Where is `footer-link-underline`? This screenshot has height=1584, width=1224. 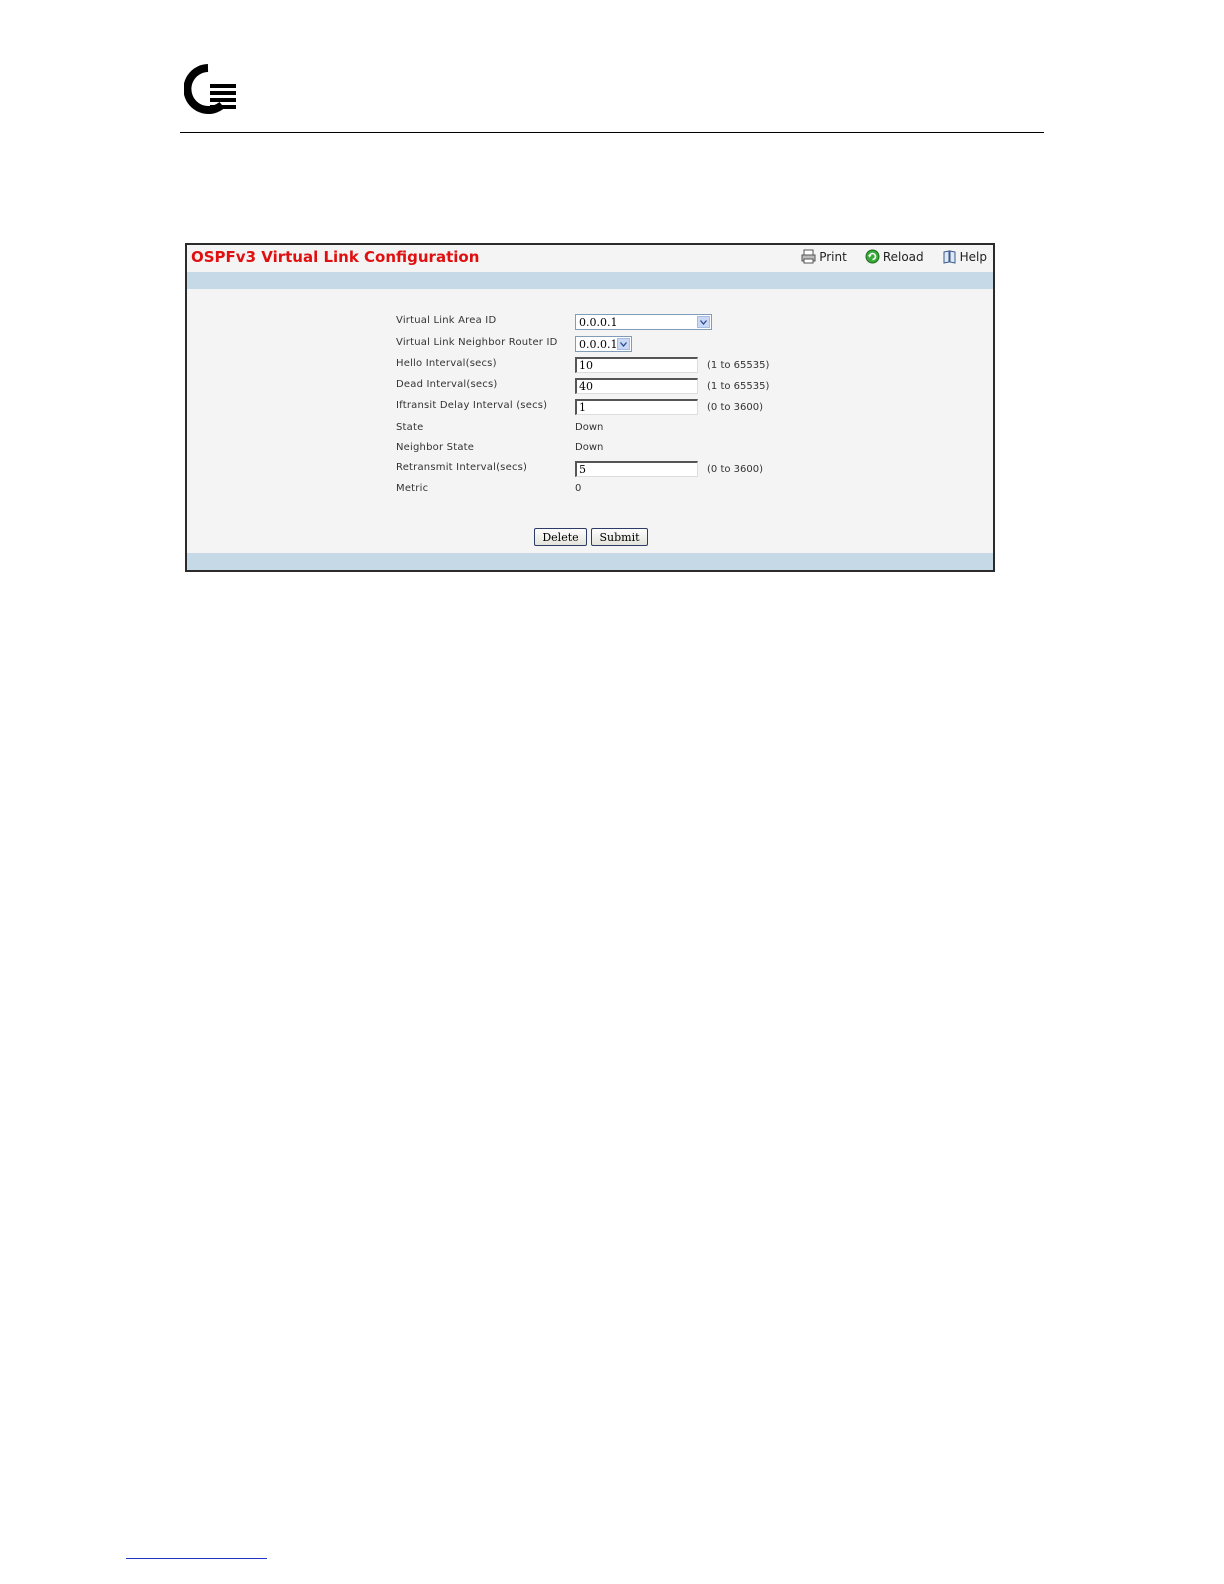
footer-link-underline is located at coordinates (196, 1558).